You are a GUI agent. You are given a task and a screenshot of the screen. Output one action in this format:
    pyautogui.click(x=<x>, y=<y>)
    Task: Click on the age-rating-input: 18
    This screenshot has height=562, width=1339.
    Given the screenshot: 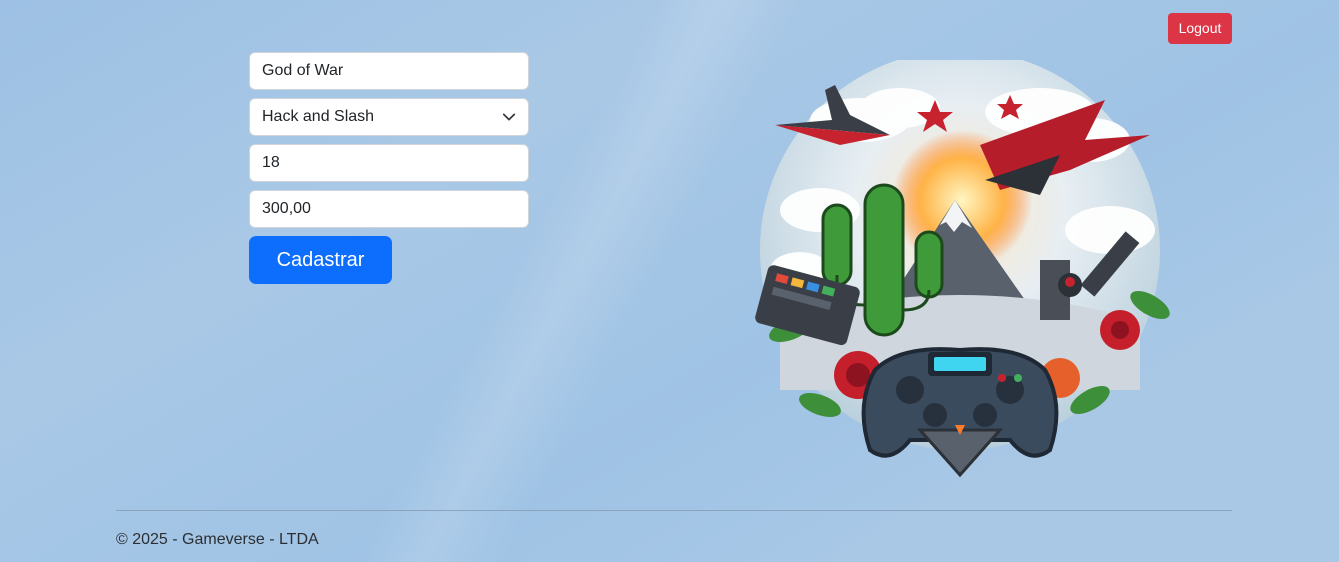 What is the action you would take?
    pyautogui.click(x=389, y=163)
    